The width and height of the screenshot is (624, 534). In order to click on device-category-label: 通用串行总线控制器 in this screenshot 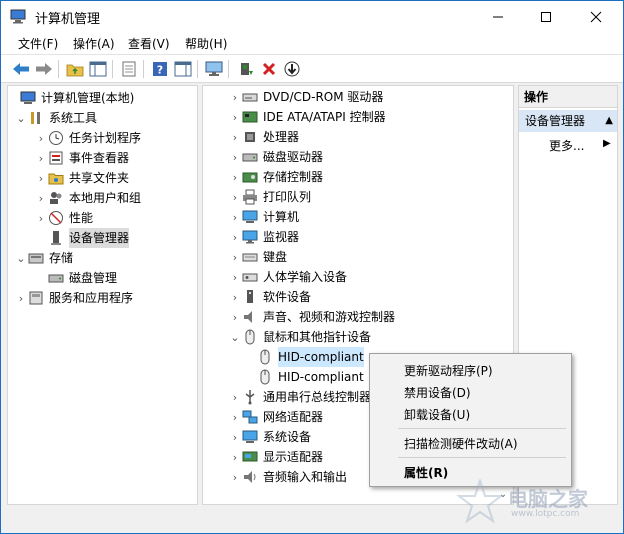, I will do `click(317, 397)`.